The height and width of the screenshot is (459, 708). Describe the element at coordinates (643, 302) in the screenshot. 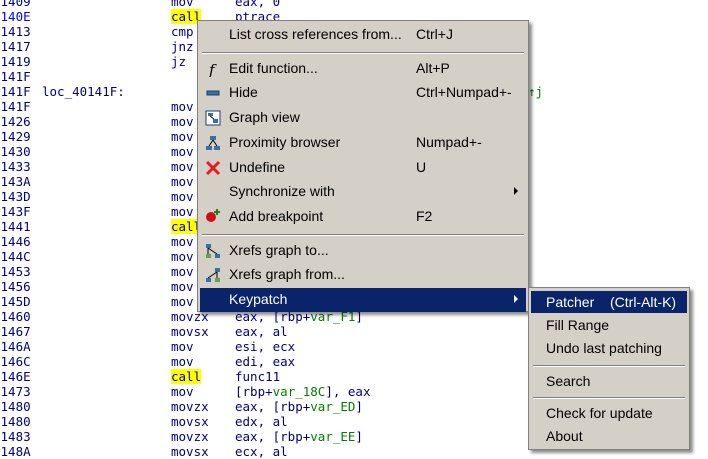

I see `menu-item-shortcut: (Ctrl-Alt-K)` at that location.